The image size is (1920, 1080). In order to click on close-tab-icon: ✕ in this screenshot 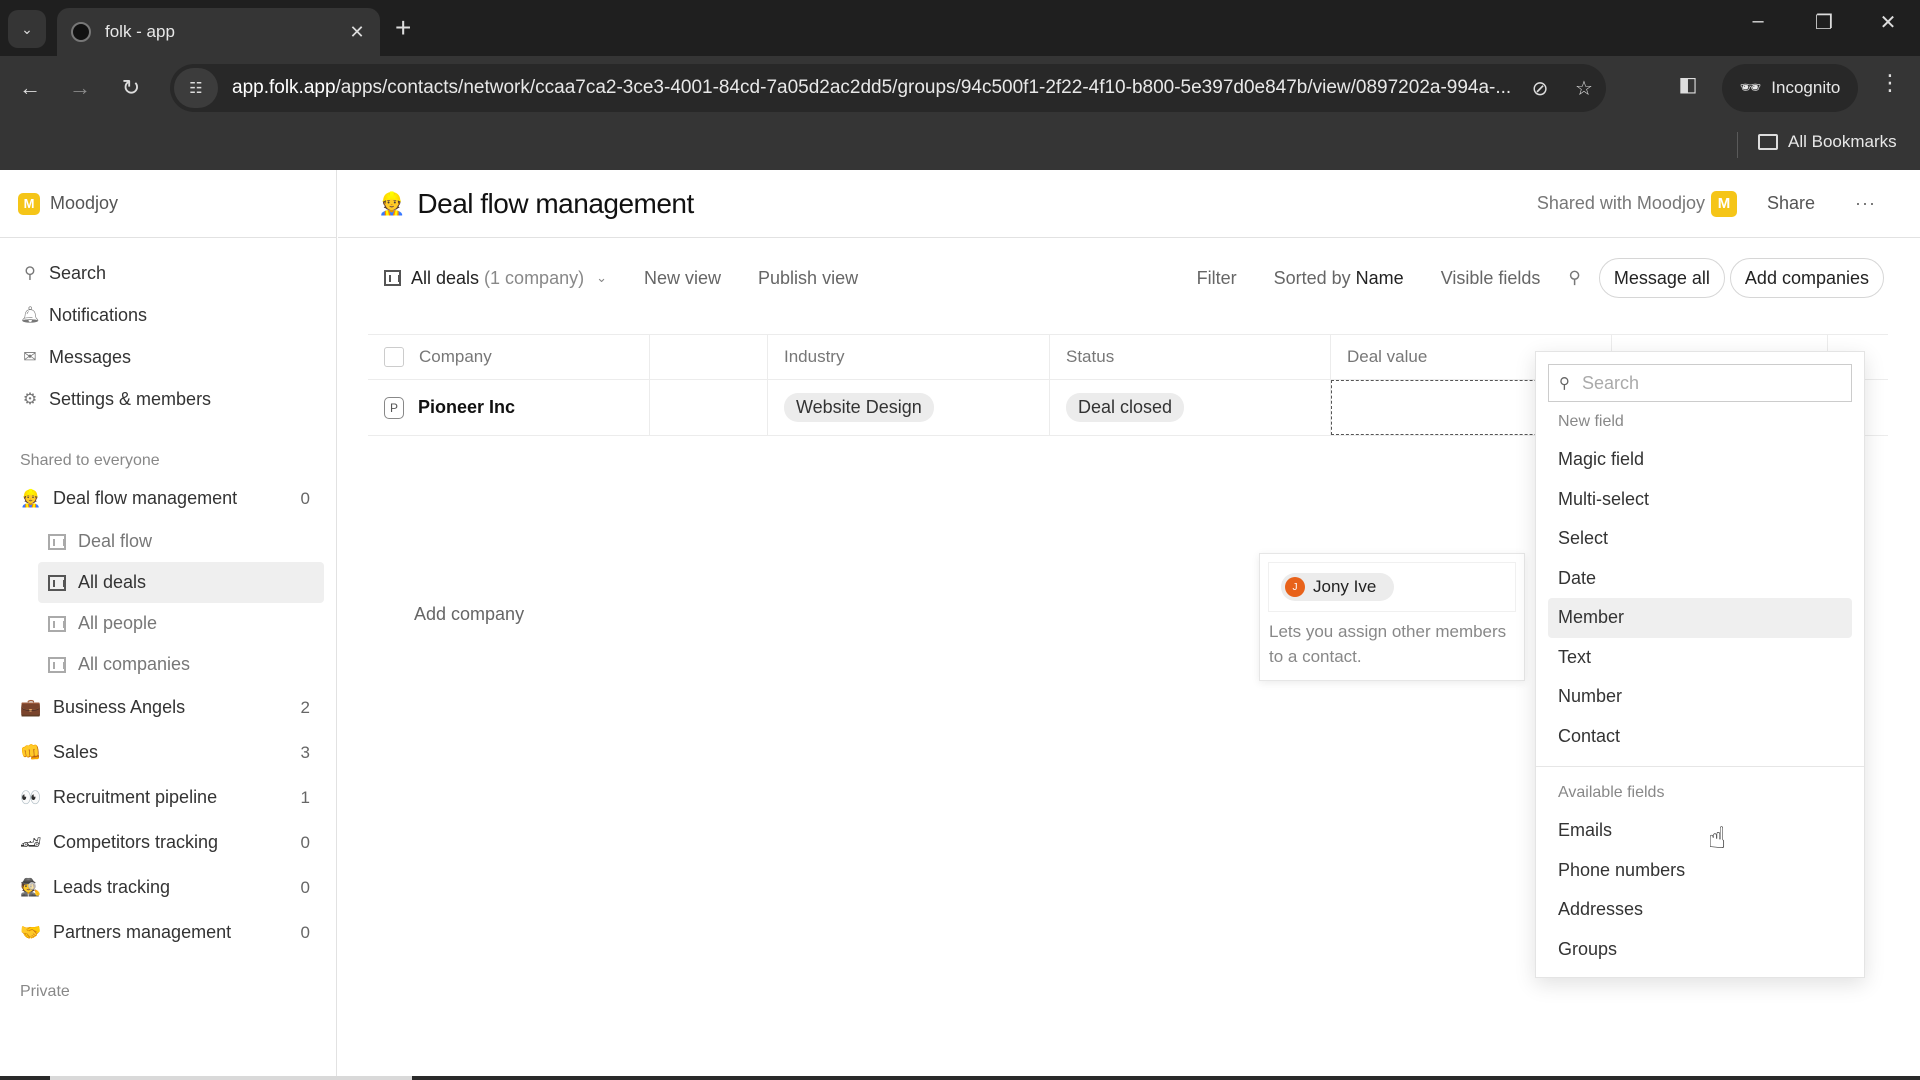, I will do `click(357, 32)`.